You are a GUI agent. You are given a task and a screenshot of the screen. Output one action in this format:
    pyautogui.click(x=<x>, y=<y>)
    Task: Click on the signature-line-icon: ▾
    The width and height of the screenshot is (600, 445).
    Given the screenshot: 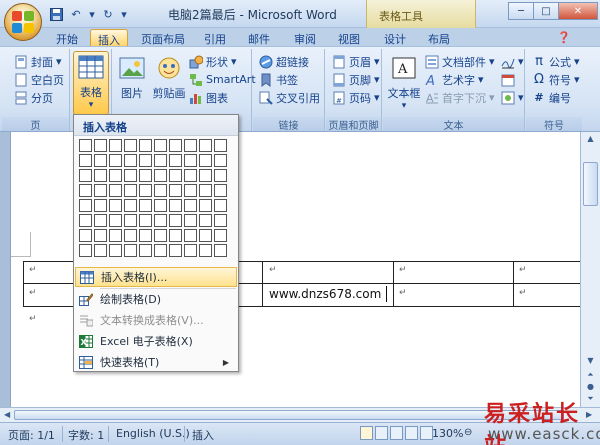 What is the action you would take?
    pyautogui.click(x=512, y=61)
    